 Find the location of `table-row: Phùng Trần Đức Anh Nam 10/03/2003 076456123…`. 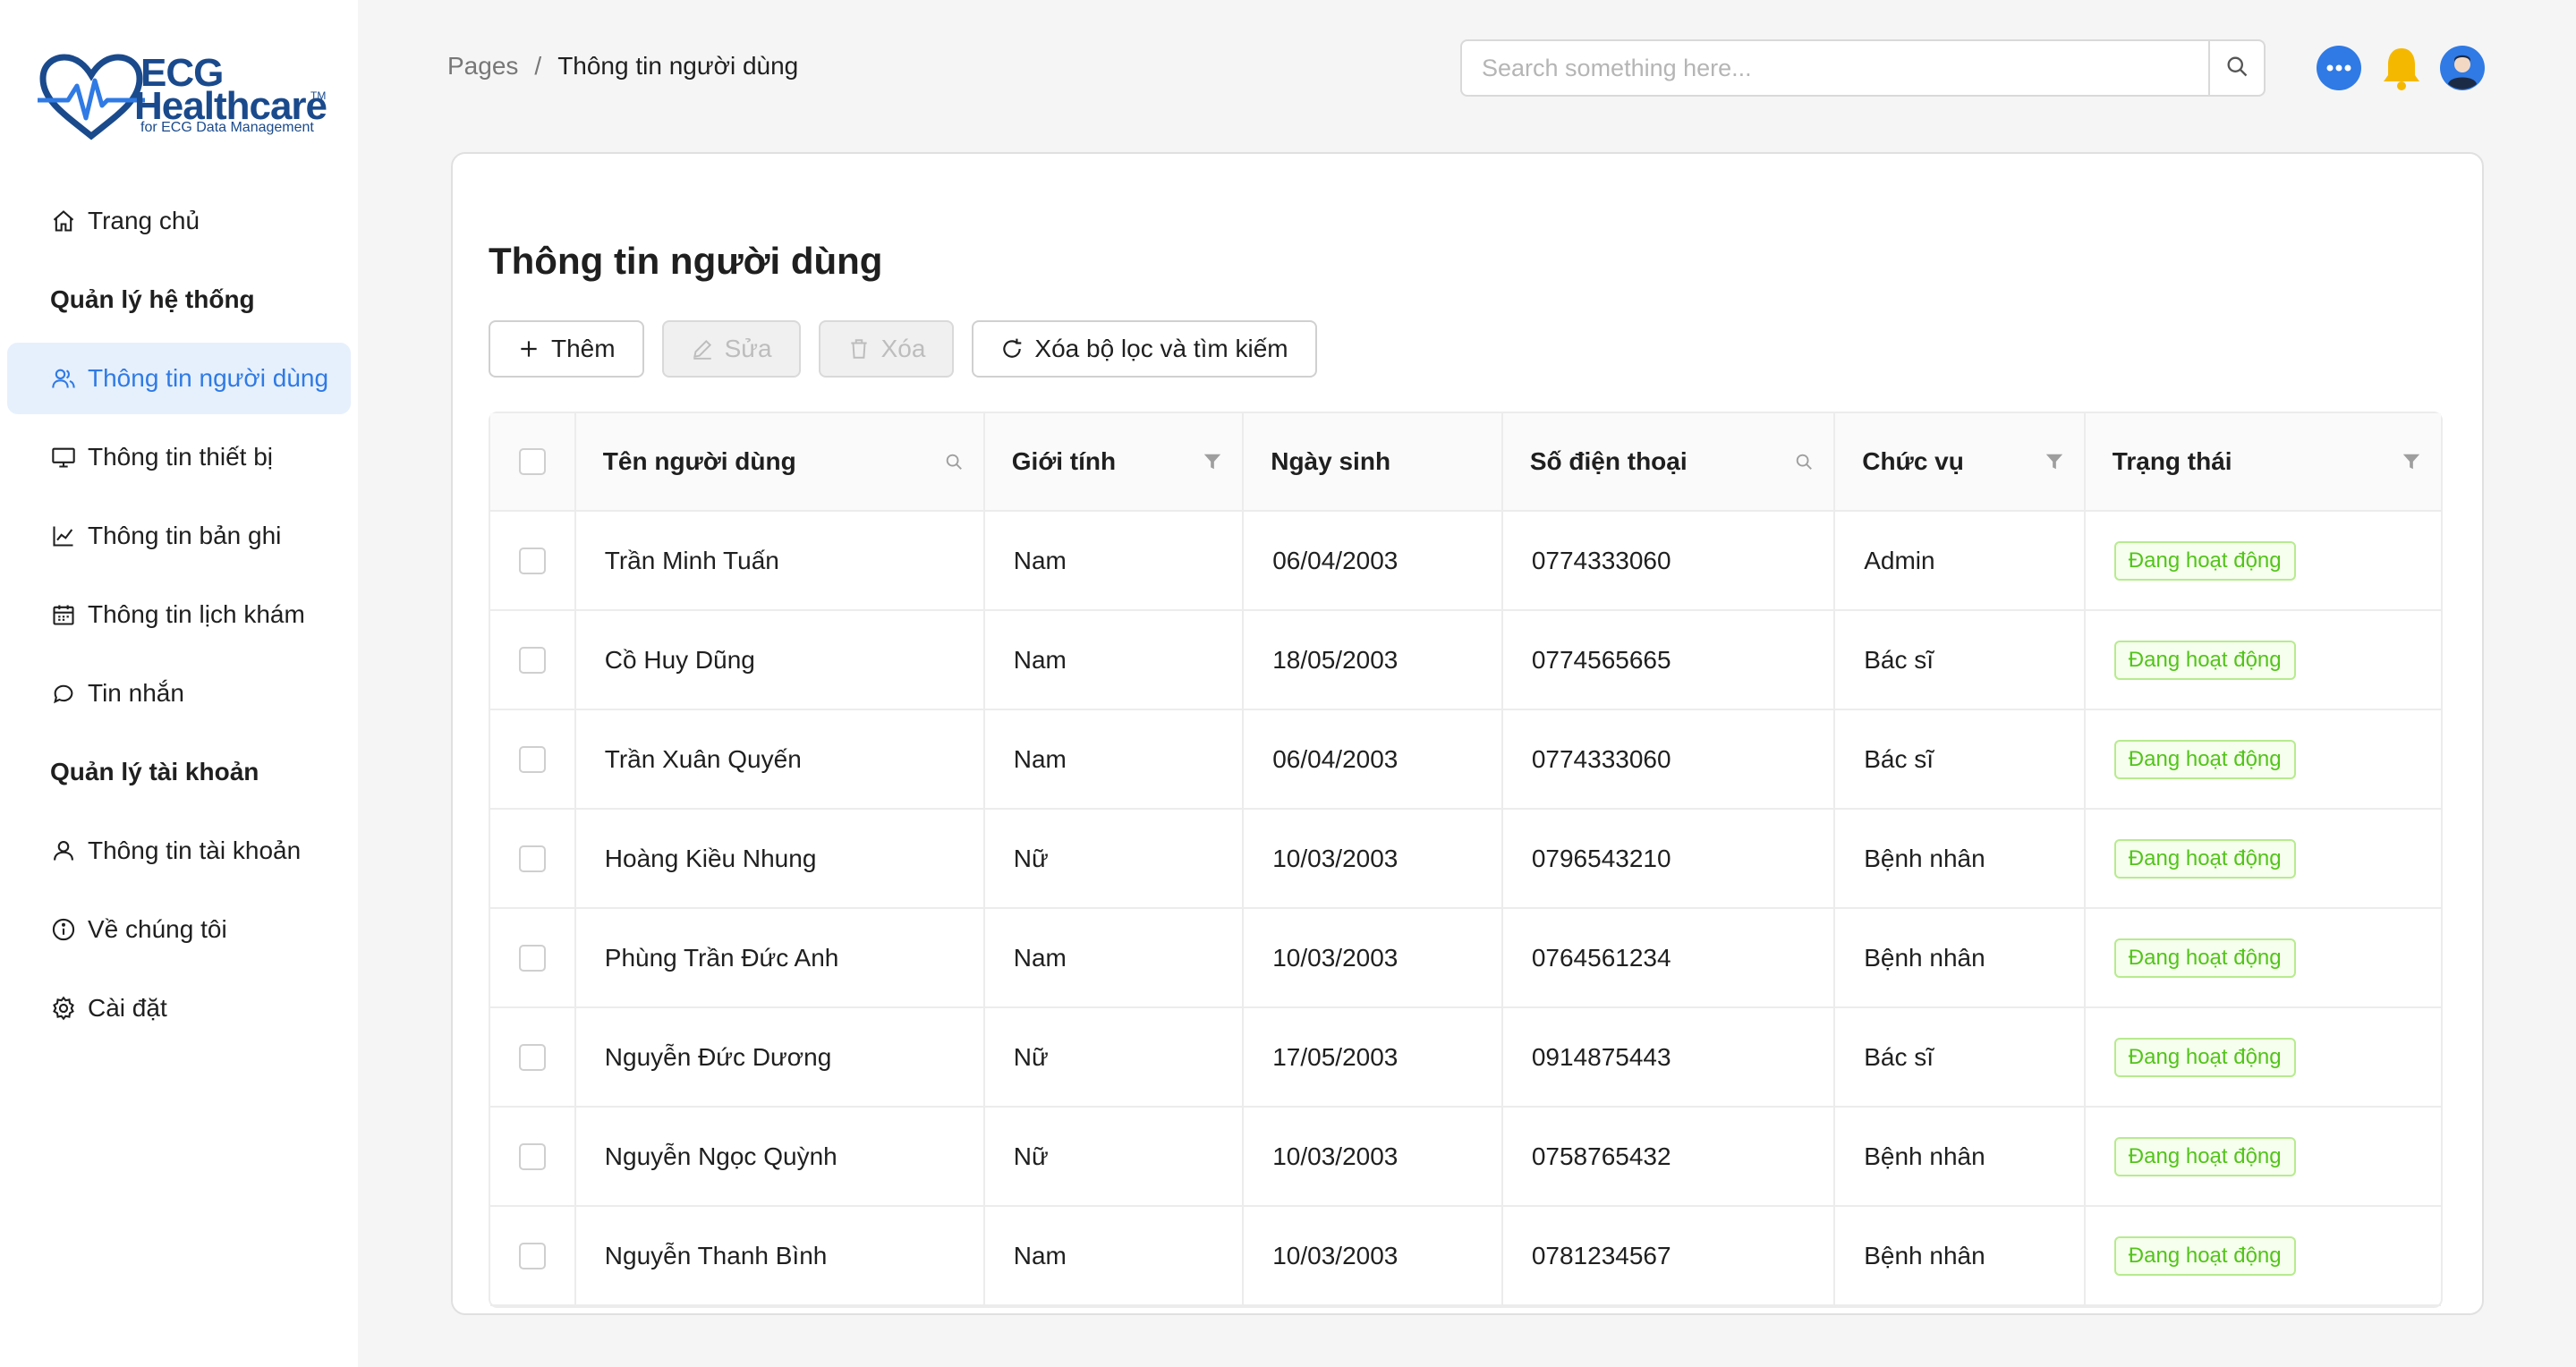

table-row: Phùng Trần Đức Anh Nam 10/03/2003 076456123… is located at coordinates (1465, 959).